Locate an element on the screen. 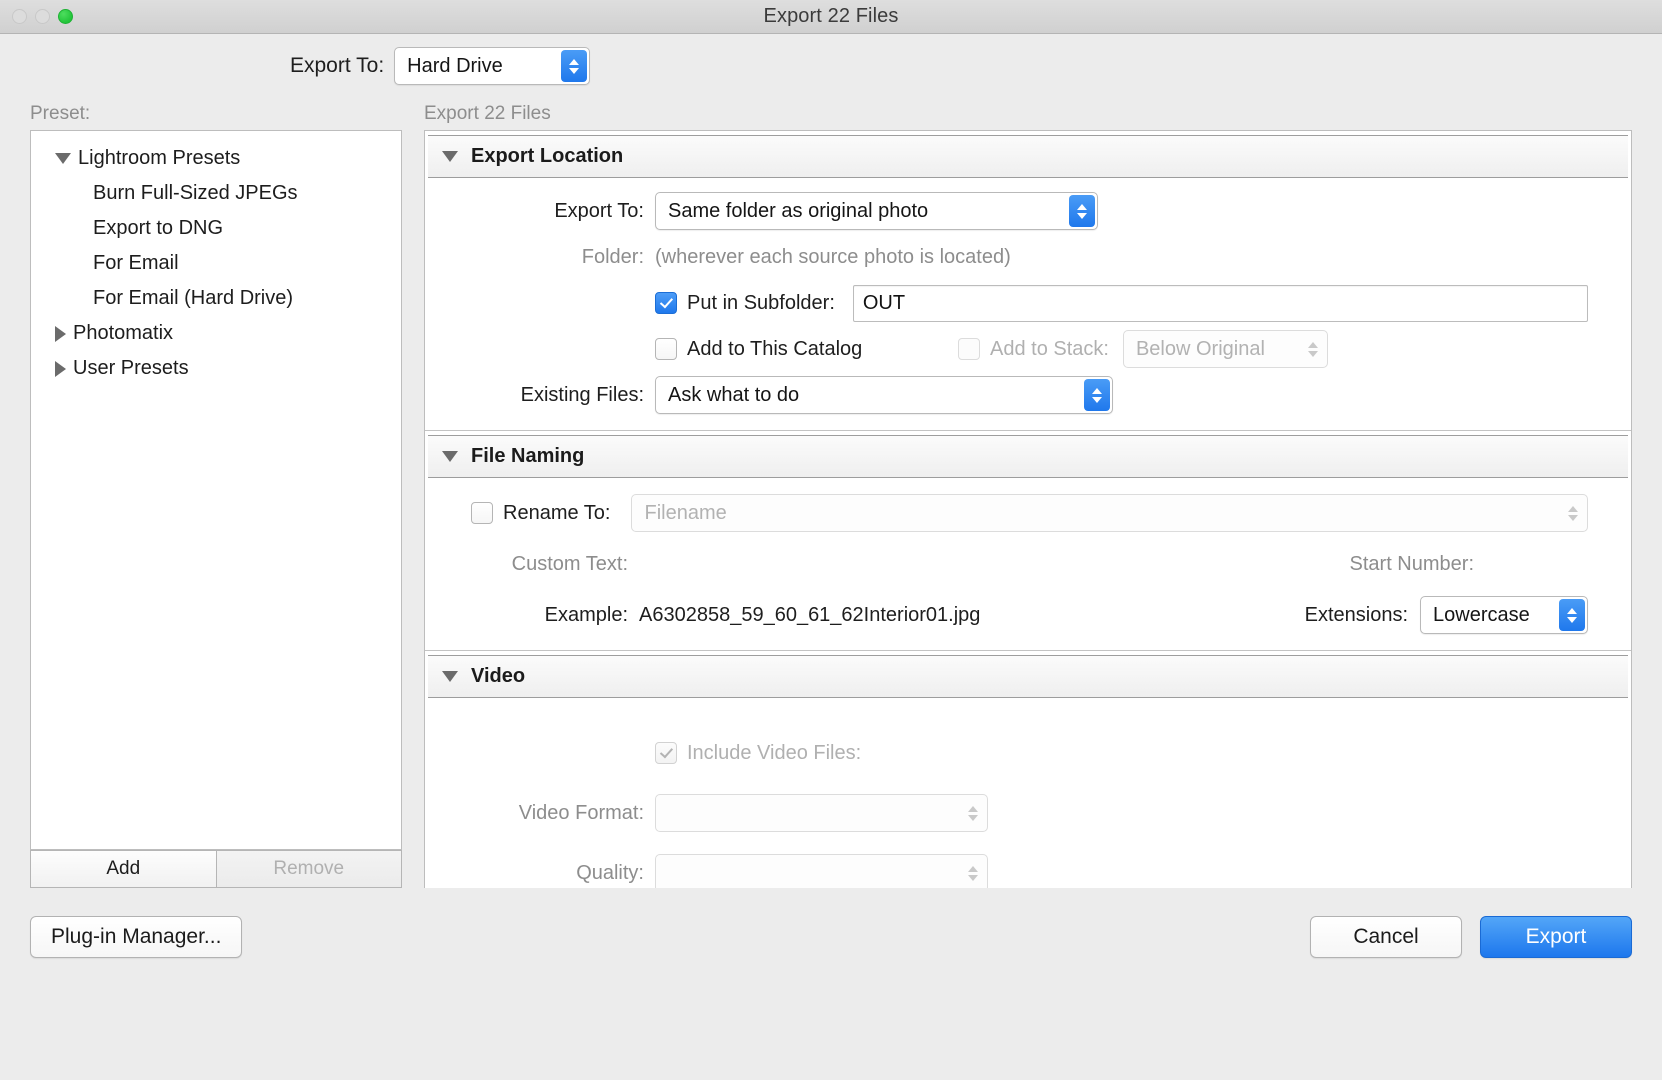 The image size is (1662, 1080). include-video-files-checkbox: Include Video Files: is located at coordinates (758, 753).